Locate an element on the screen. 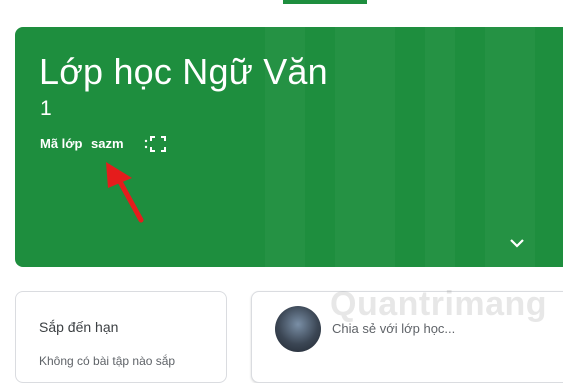  red-arrow-annotation is located at coordinates (125, 192).